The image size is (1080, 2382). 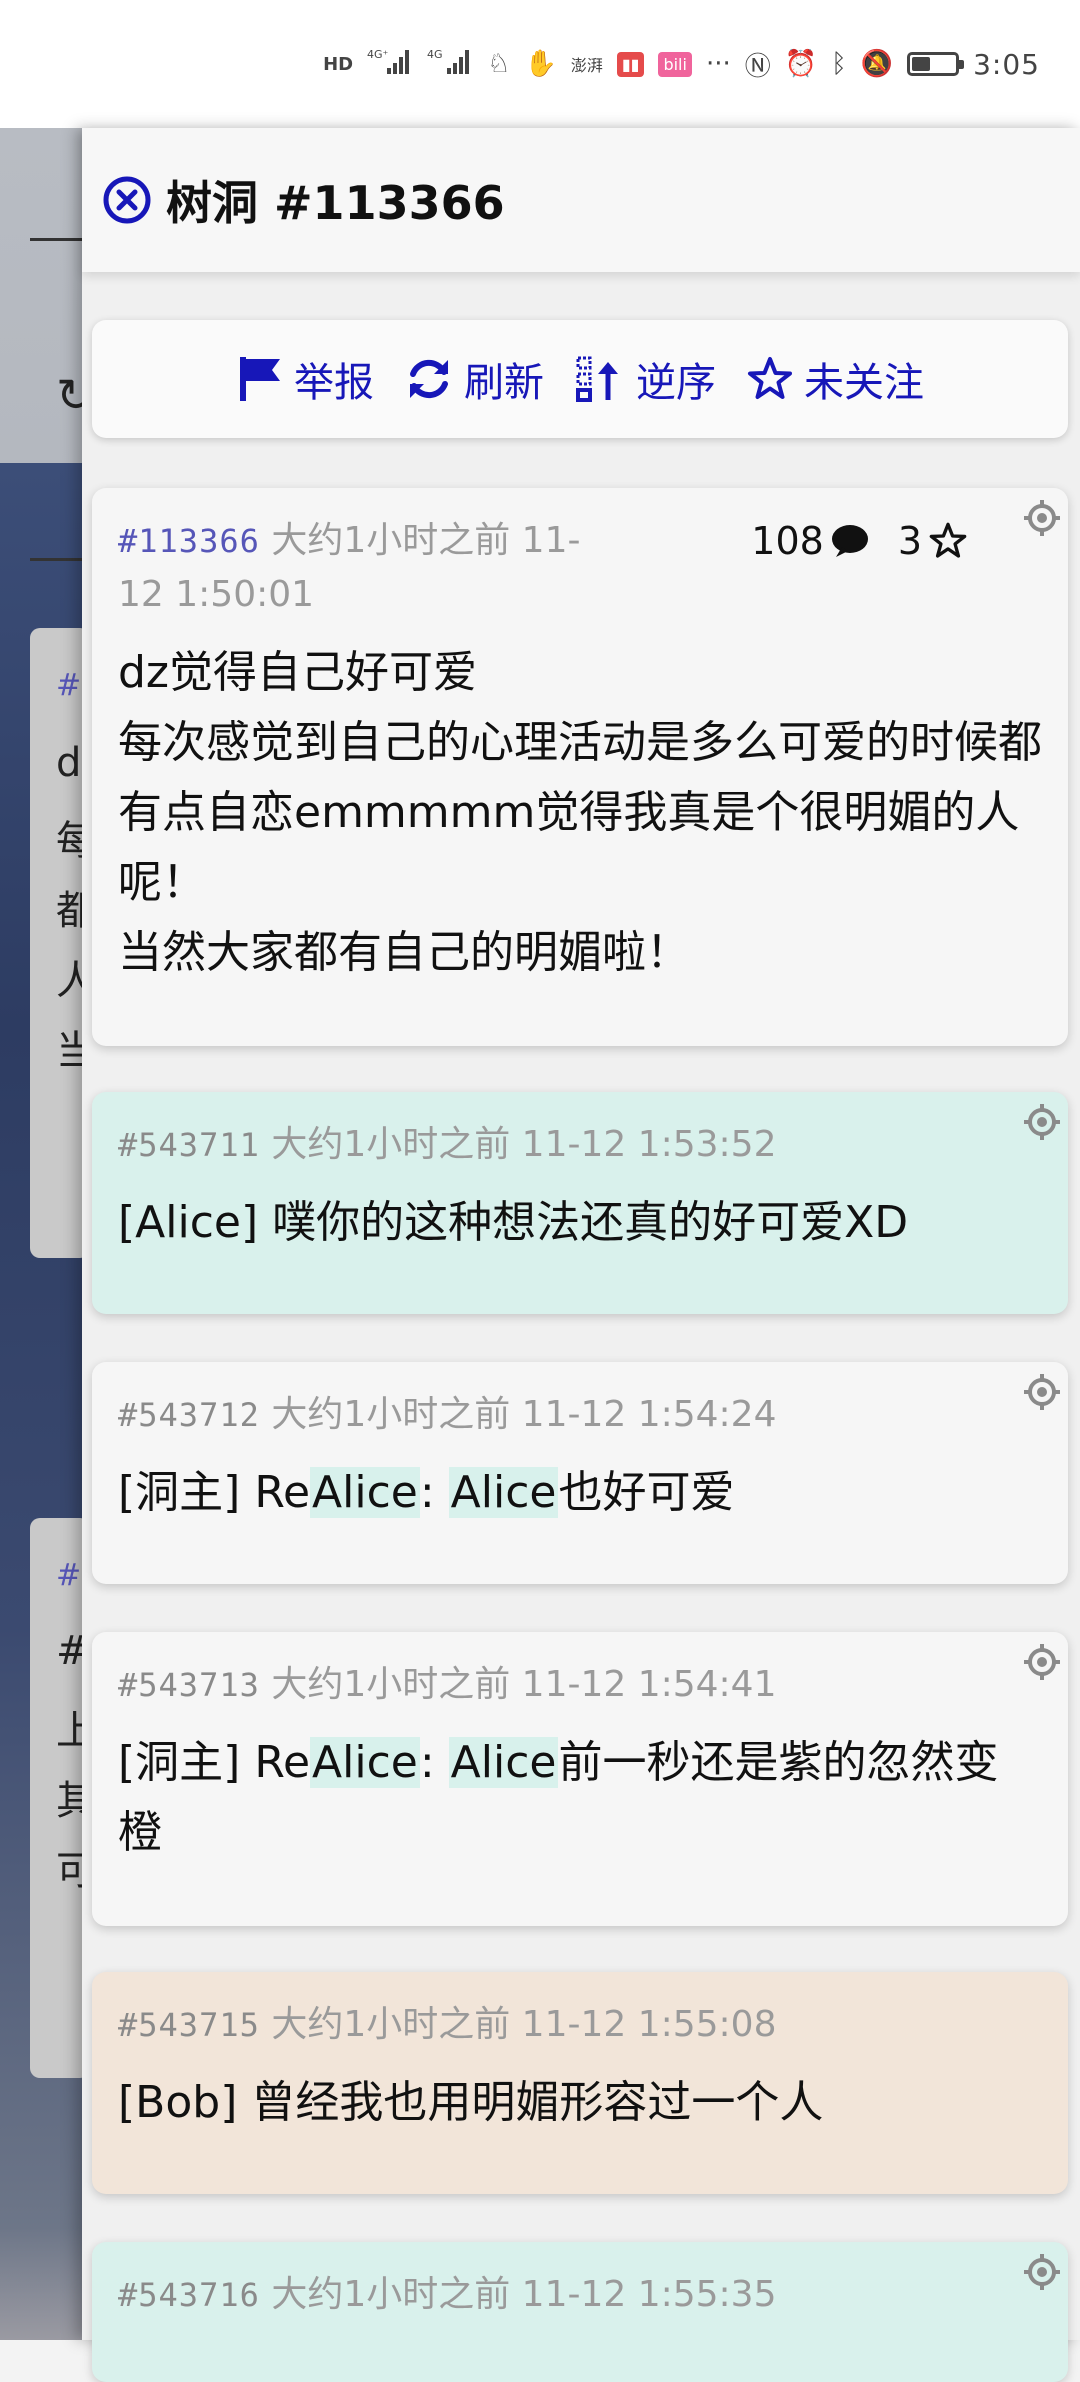 What do you see at coordinates (69, 1871) in the screenshot?
I see `bg-text: 可` at bounding box center [69, 1871].